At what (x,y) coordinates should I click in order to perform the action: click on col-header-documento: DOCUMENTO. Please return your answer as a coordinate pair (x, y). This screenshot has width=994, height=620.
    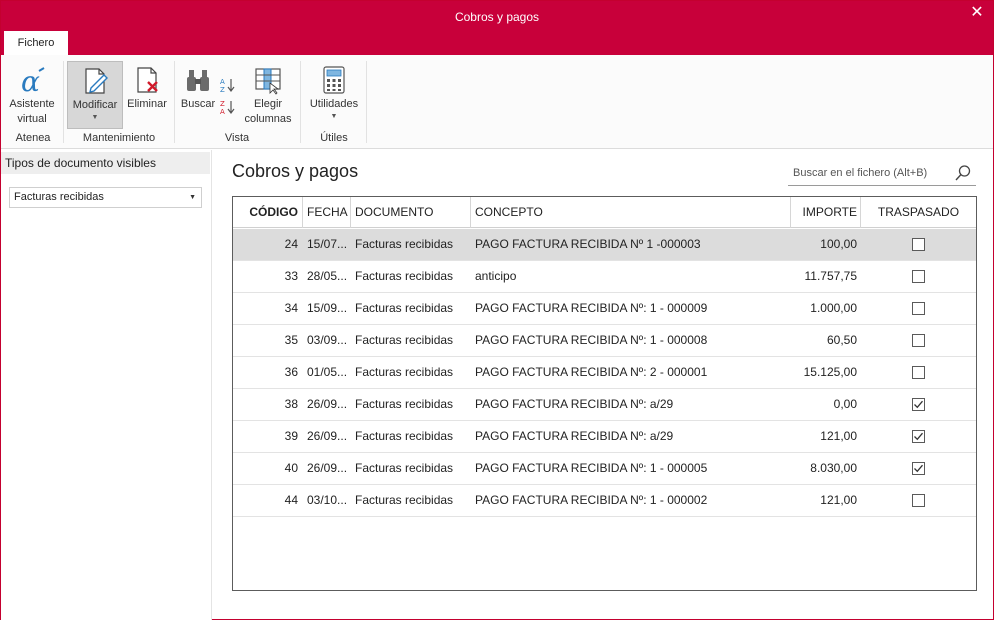
    Looking at the image, I should click on (410, 212).